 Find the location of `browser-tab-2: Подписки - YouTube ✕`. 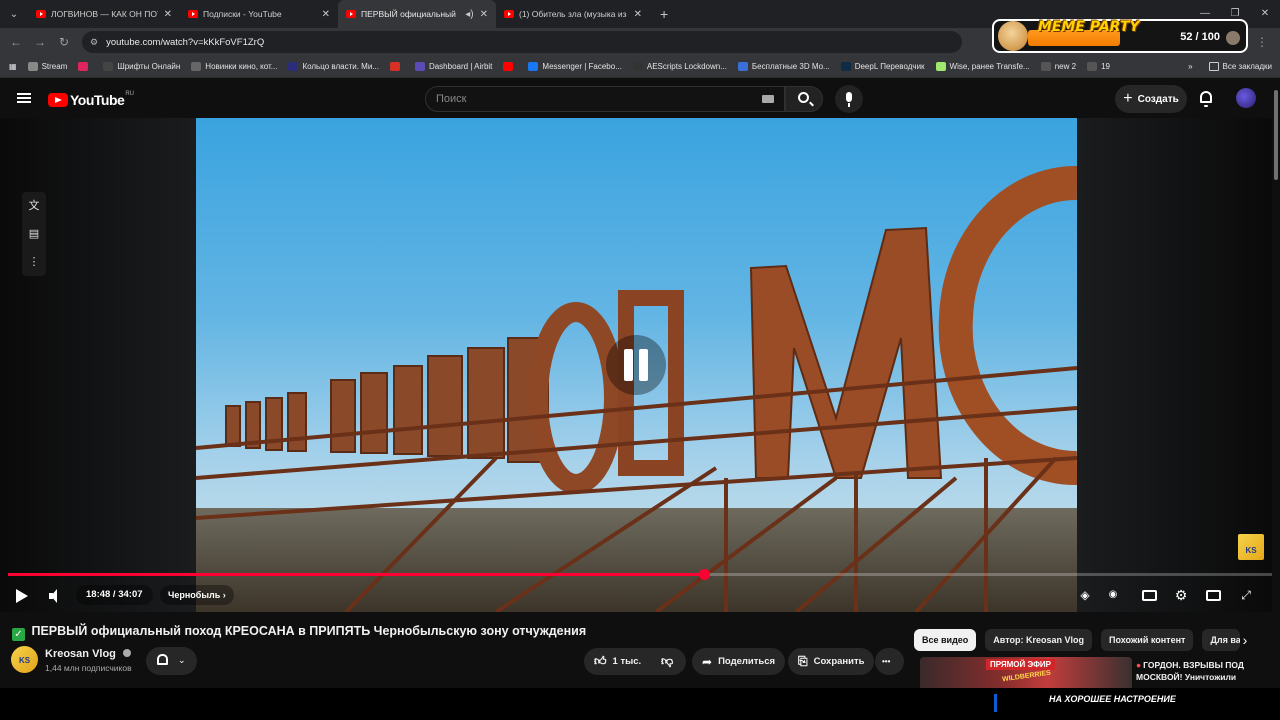

browser-tab-2: Подписки - YouTube ✕ is located at coordinates (259, 14).